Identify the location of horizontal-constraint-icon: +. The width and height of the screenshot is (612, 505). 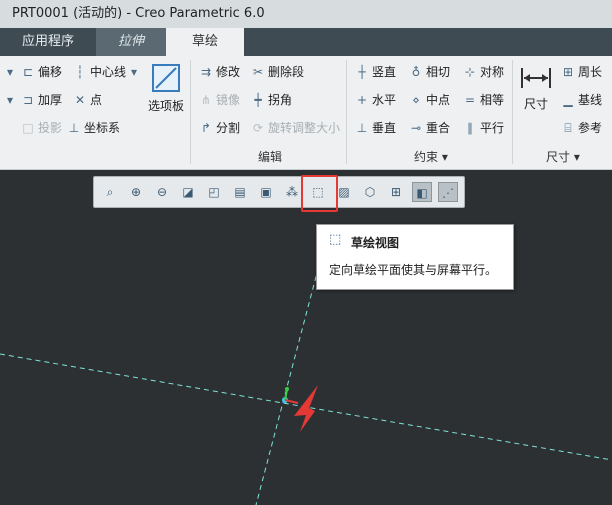
(362, 100).